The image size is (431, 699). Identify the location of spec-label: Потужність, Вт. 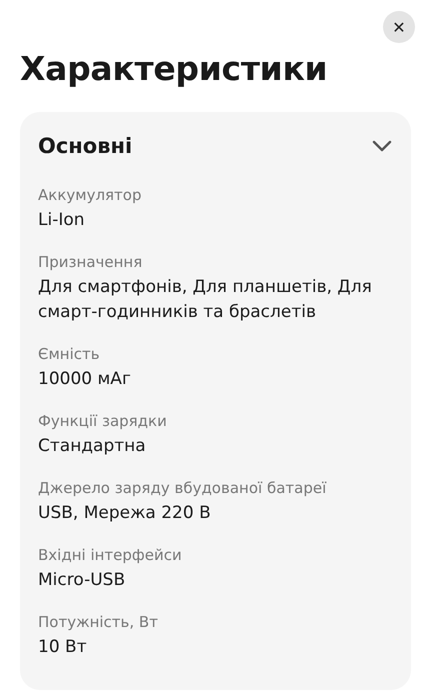
(98, 622).